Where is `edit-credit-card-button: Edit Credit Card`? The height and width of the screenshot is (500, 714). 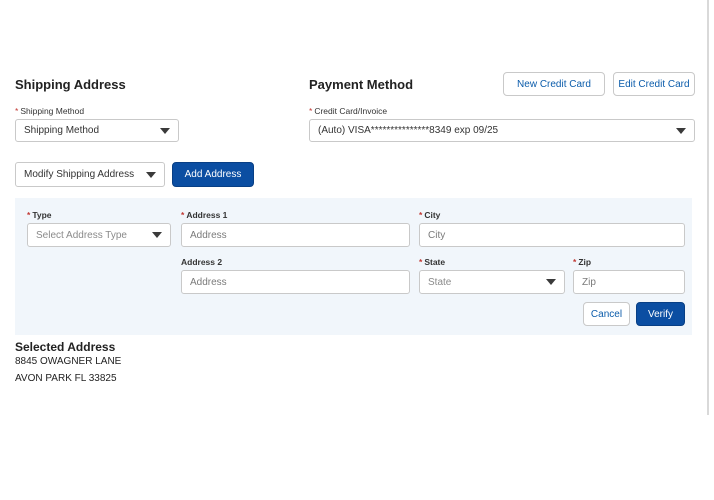 edit-credit-card-button: Edit Credit Card is located at coordinates (654, 84).